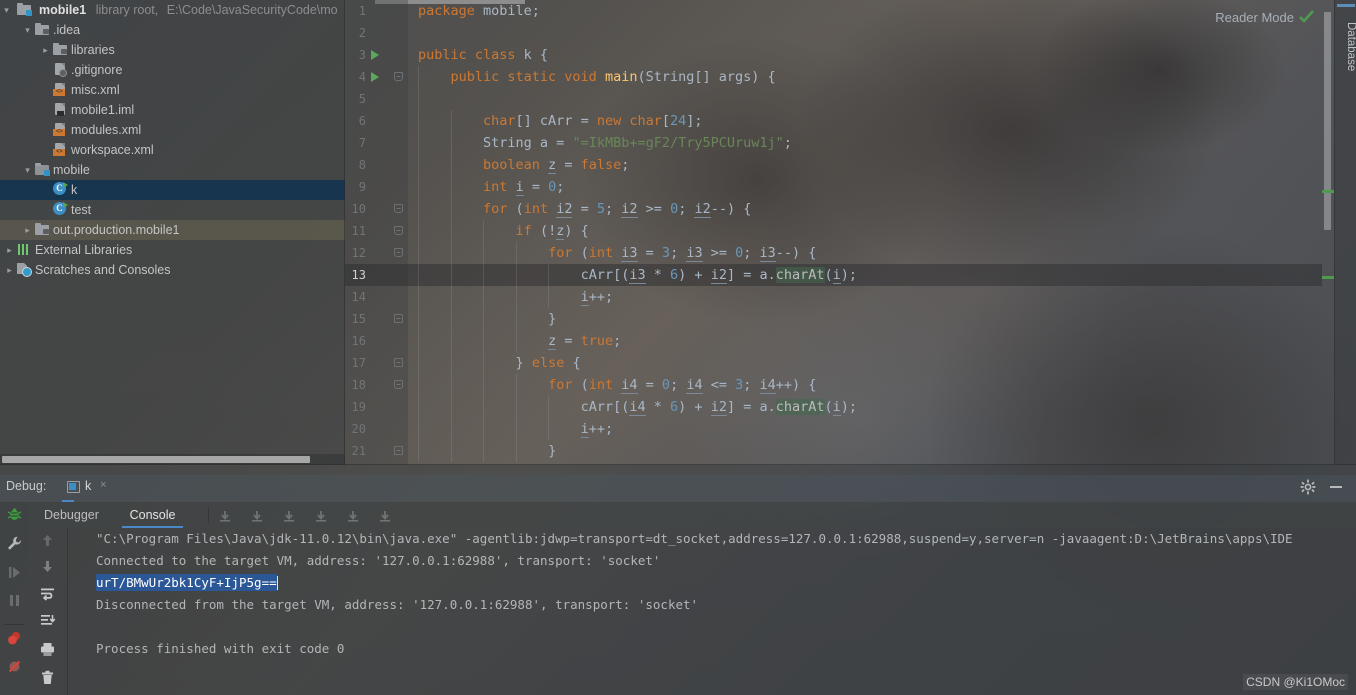 Image resolution: width=1356 pixels, height=695 pixels. I want to click on tree-item-idea: .idea, so click(172, 30).